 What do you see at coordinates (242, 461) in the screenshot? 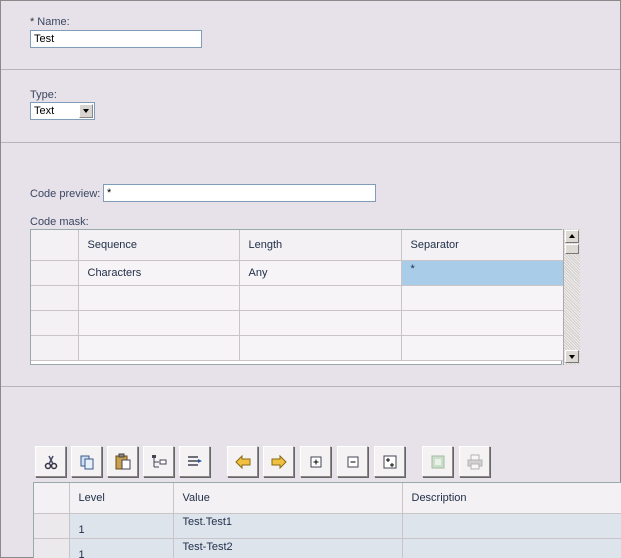
I see `arrow-left-icon` at bounding box center [242, 461].